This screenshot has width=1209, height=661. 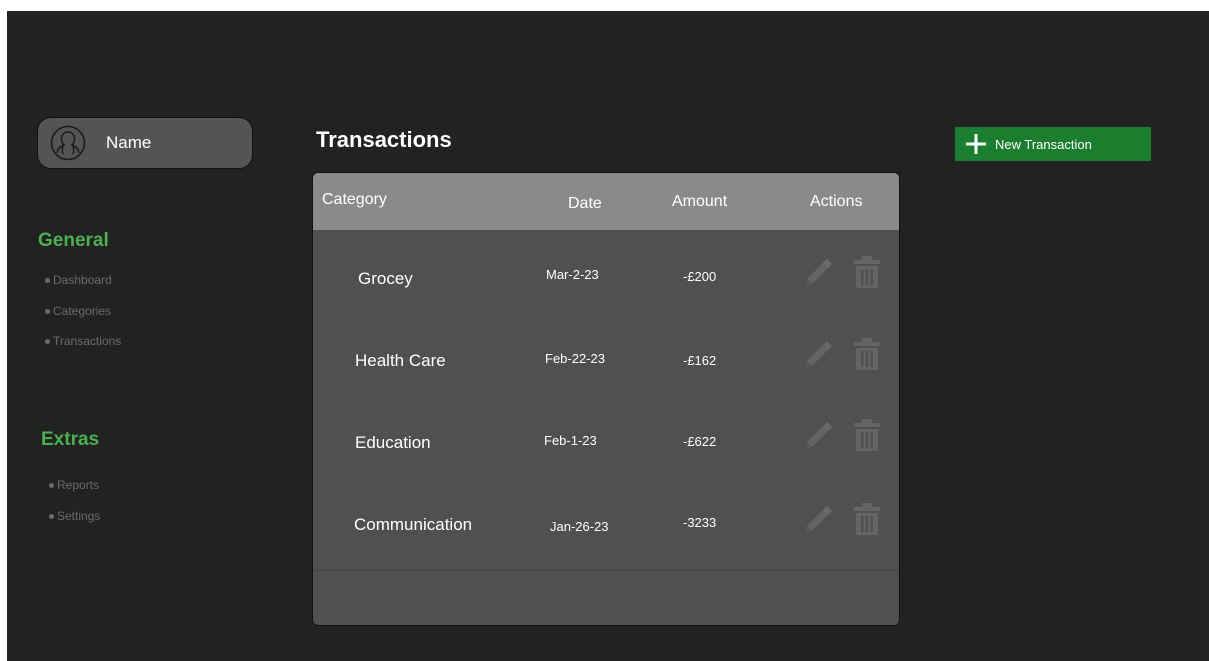 I want to click on column-header-actions: Actions, so click(x=836, y=201).